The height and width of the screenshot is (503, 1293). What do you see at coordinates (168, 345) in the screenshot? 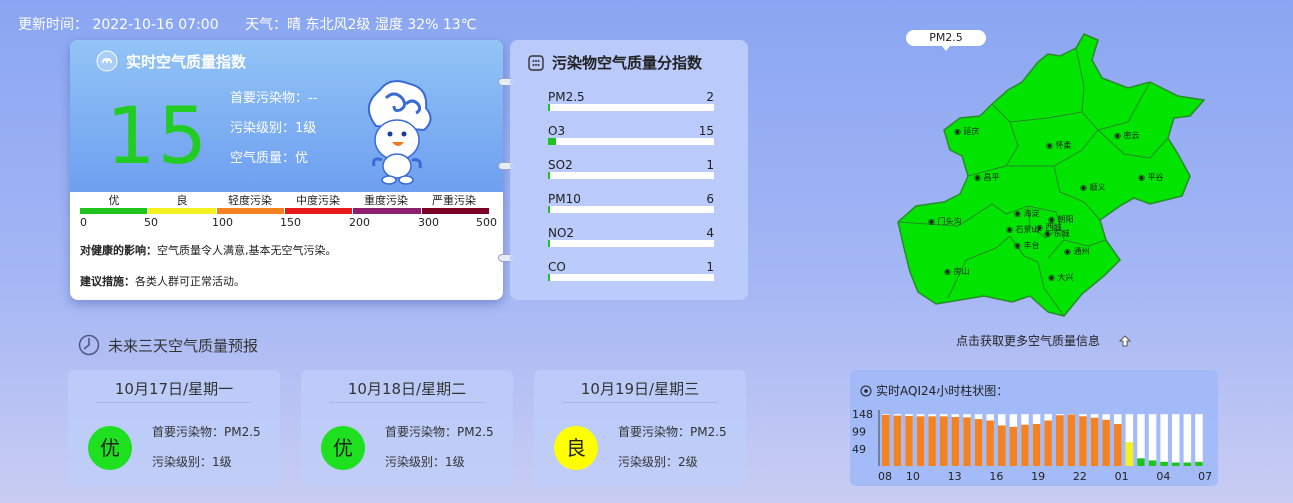
I see `forecast-header: 未来三天空气质量预报` at bounding box center [168, 345].